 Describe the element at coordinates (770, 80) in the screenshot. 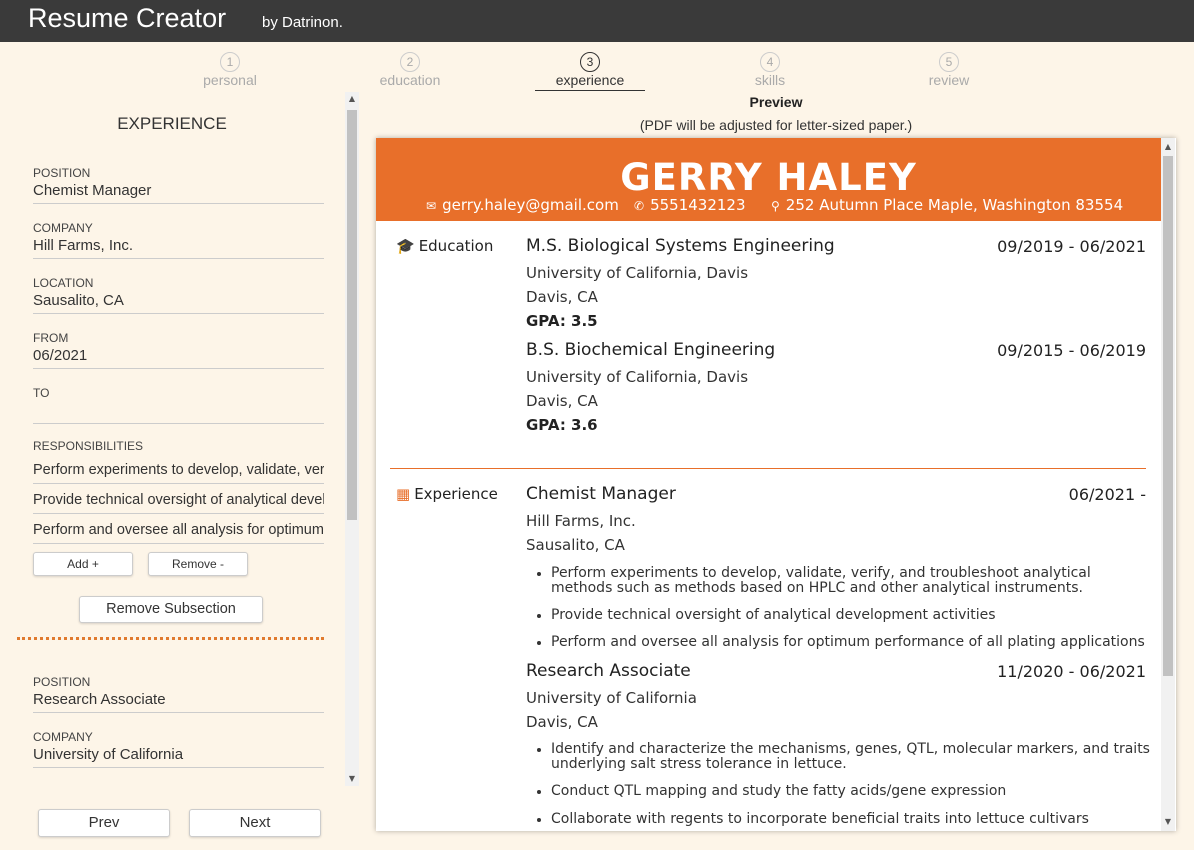

I see `step-label: skills` at that location.